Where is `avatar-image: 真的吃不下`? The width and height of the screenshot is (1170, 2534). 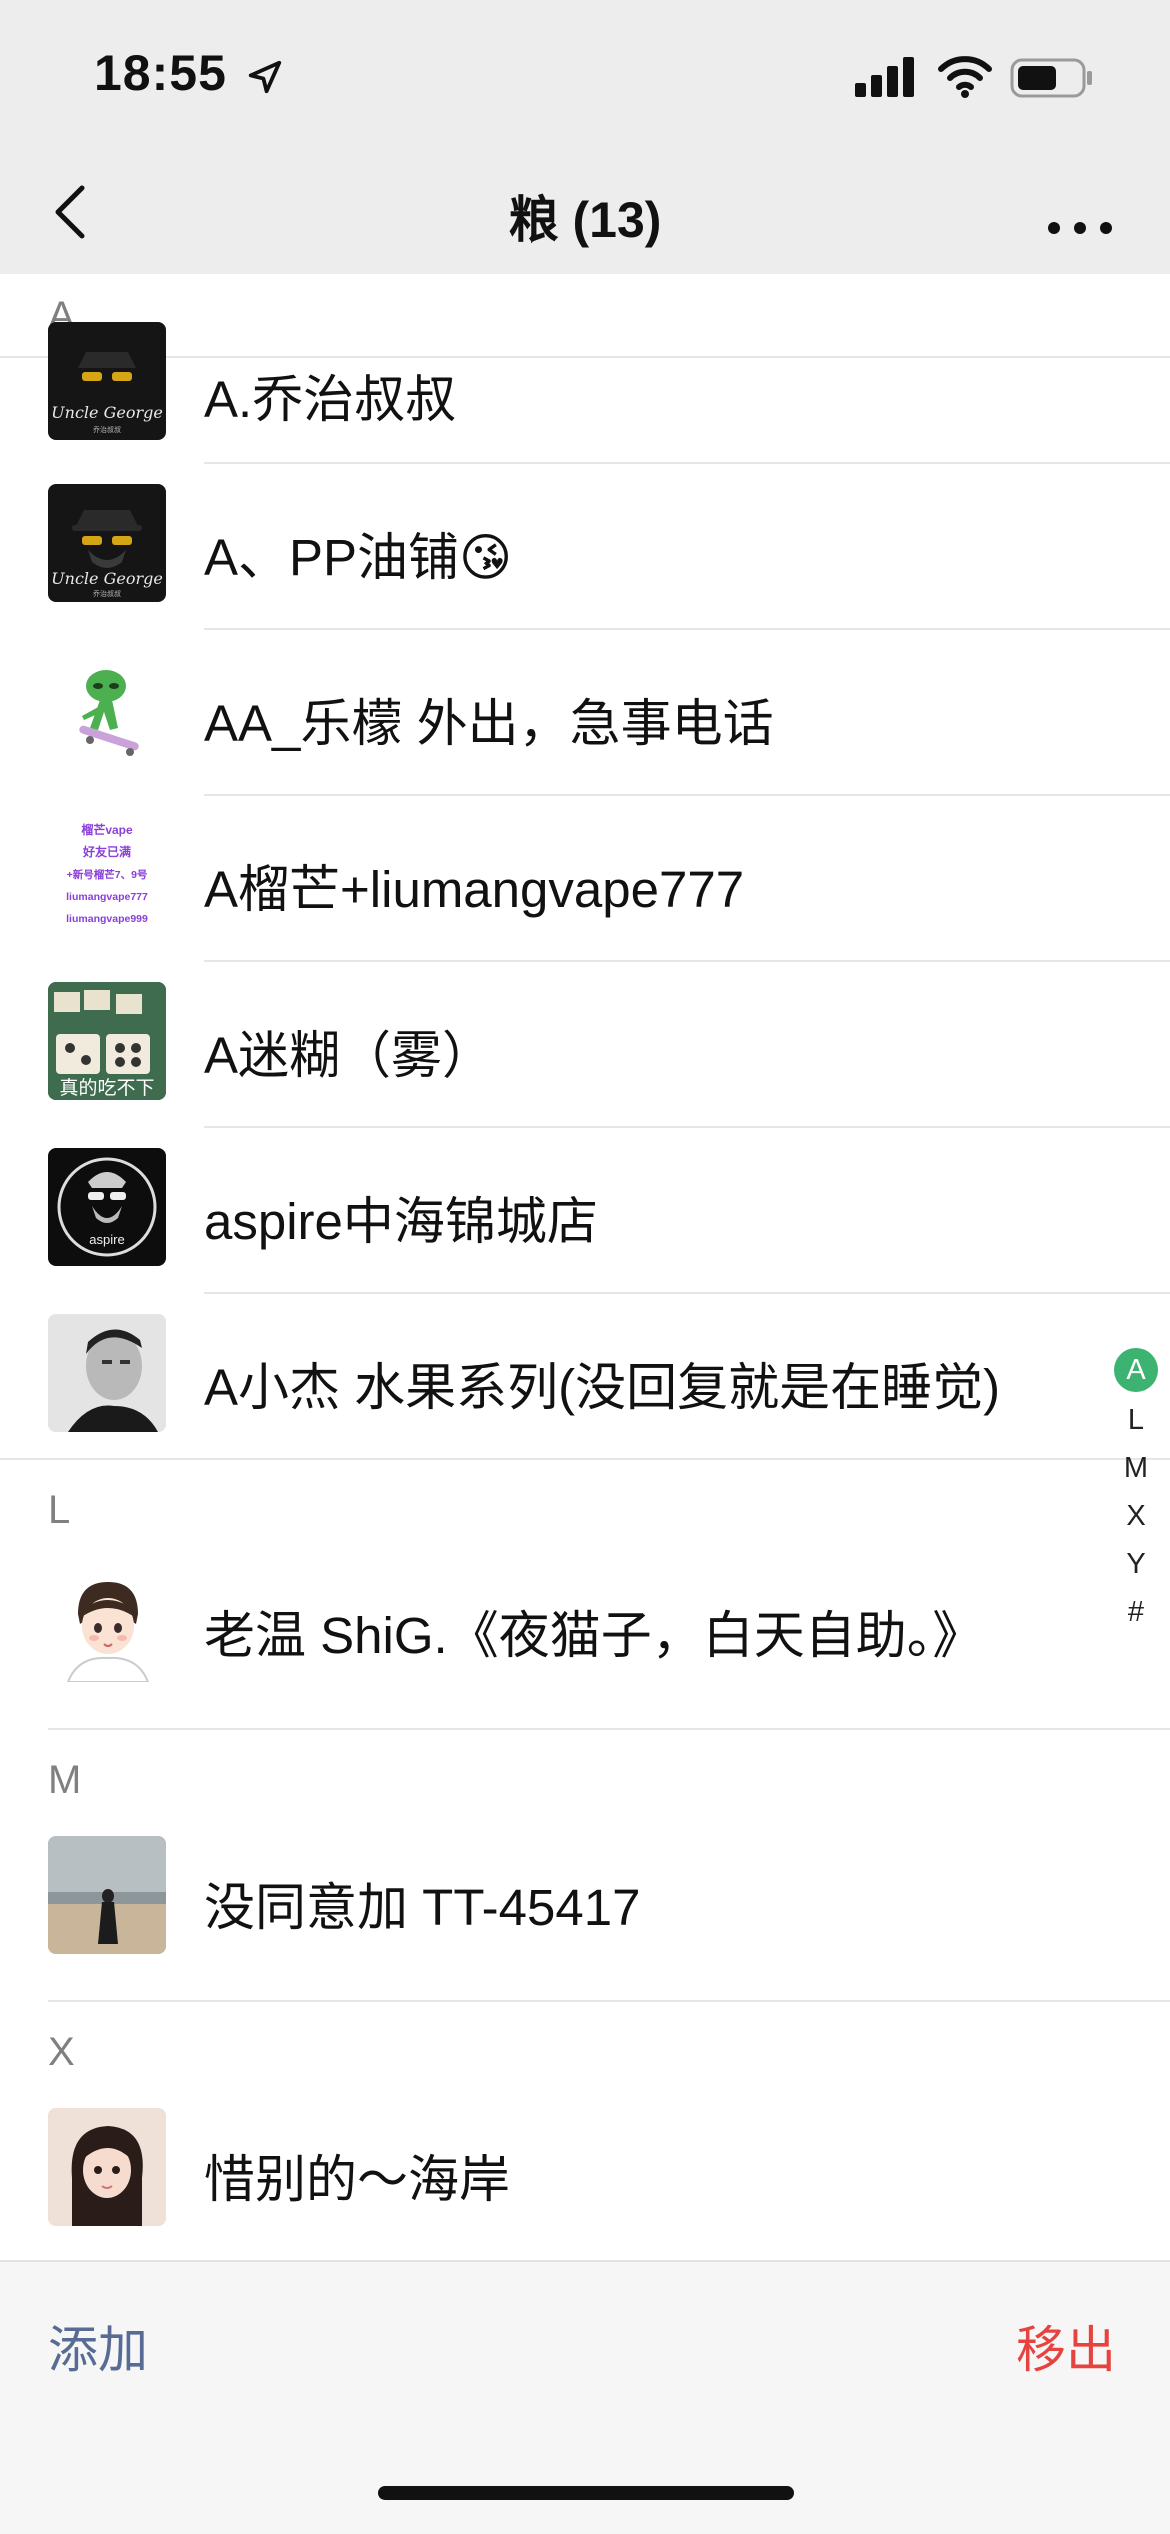
avatar-image: 真的吃不下 is located at coordinates (107, 1041).